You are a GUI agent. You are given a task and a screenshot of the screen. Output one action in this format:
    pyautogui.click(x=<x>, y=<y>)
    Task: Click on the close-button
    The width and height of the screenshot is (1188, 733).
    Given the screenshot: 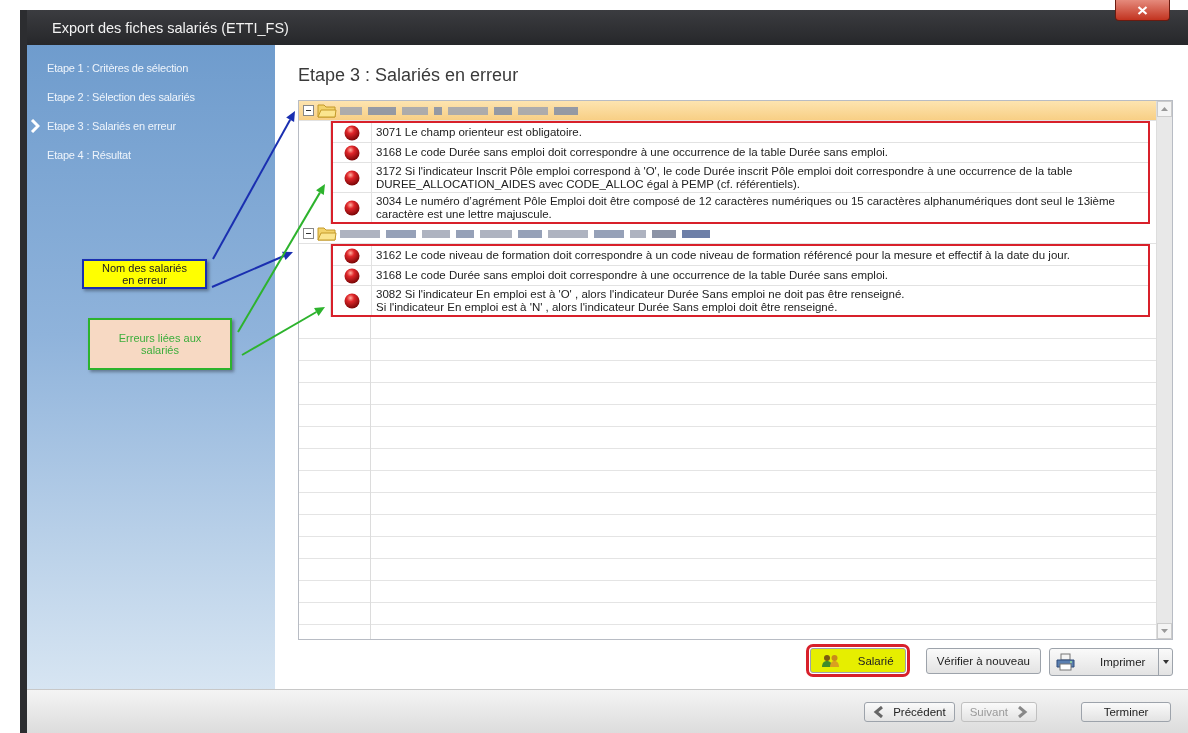 What is the action you would take?
    pyautogui.click(x=1142, y=10)
    